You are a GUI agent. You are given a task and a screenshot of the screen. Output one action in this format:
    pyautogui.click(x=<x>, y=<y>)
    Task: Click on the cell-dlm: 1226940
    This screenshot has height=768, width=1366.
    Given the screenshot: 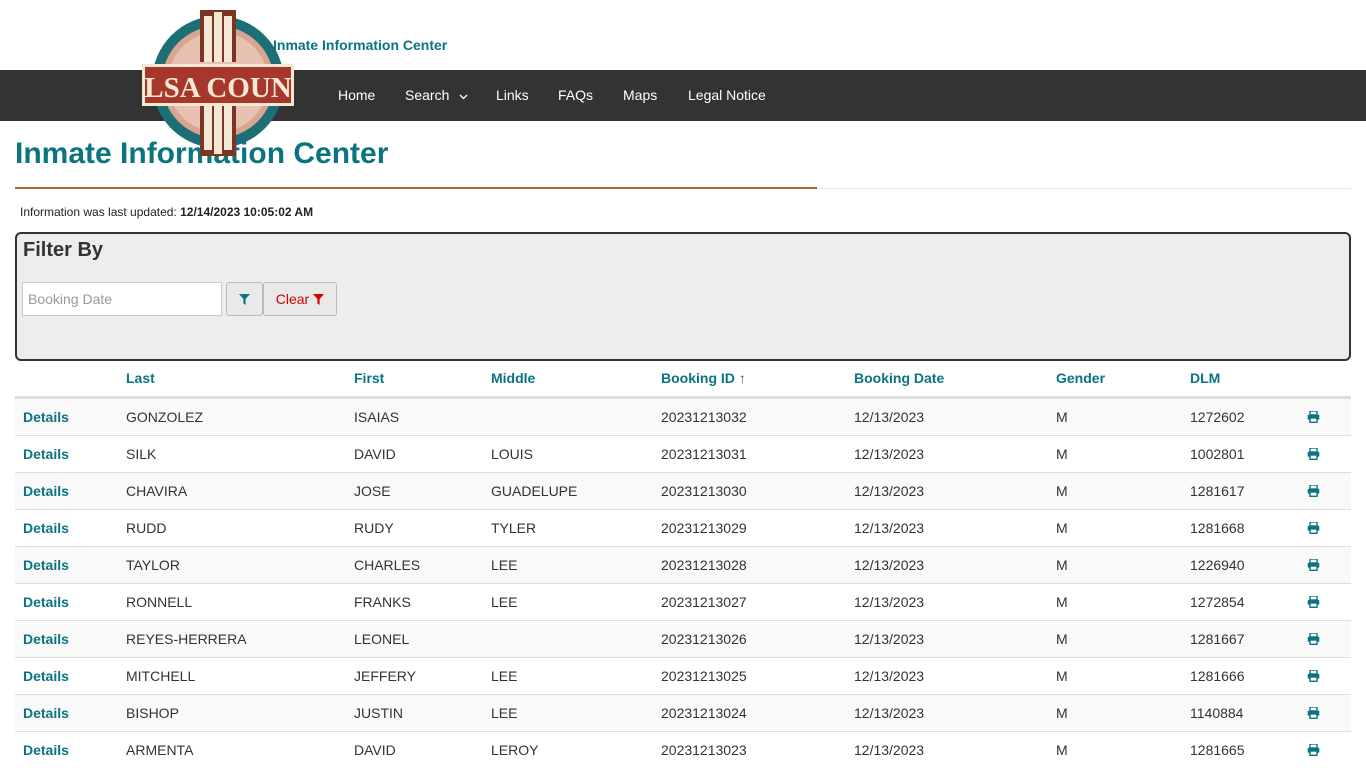 What is the action you would take?
    pyautogui.click(x=1217, y=565)
    